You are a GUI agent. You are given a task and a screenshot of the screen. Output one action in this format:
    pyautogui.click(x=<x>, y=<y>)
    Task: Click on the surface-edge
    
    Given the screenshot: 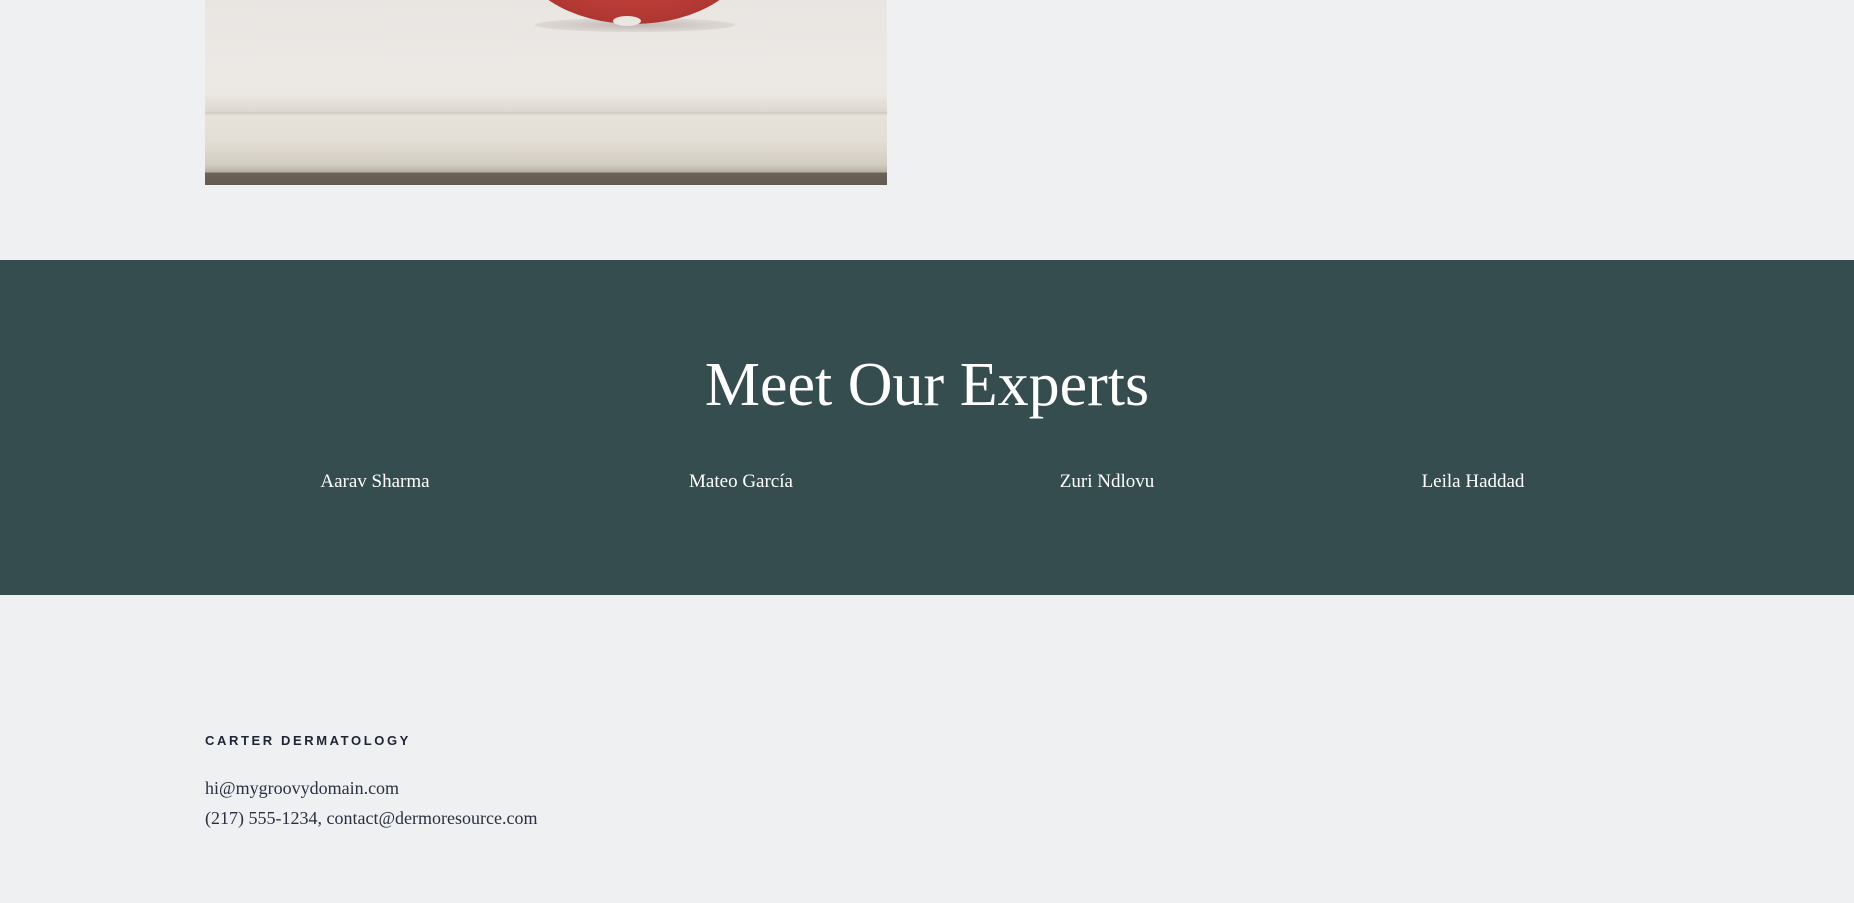 What is the action you would take?
    pyautogui.click(x=546, y=113)
    